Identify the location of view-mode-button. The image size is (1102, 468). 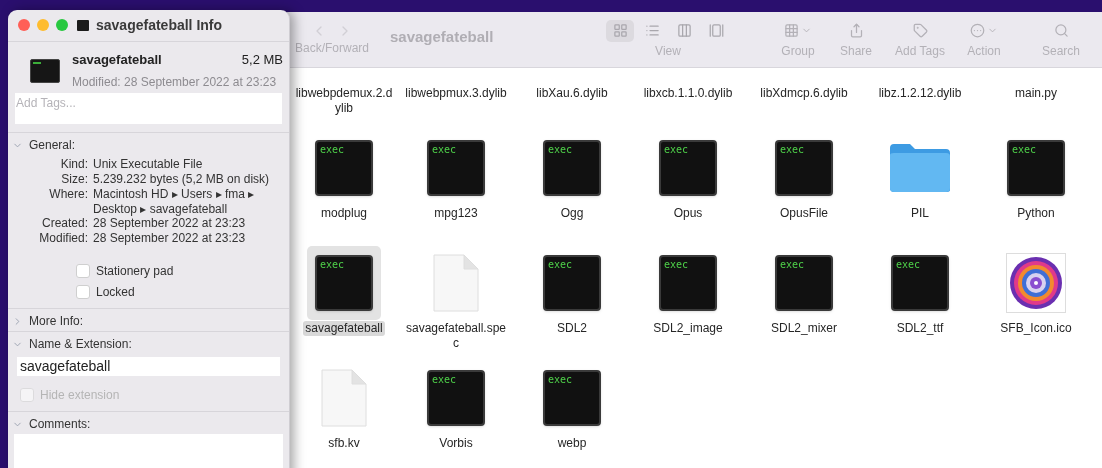
(620, 30).